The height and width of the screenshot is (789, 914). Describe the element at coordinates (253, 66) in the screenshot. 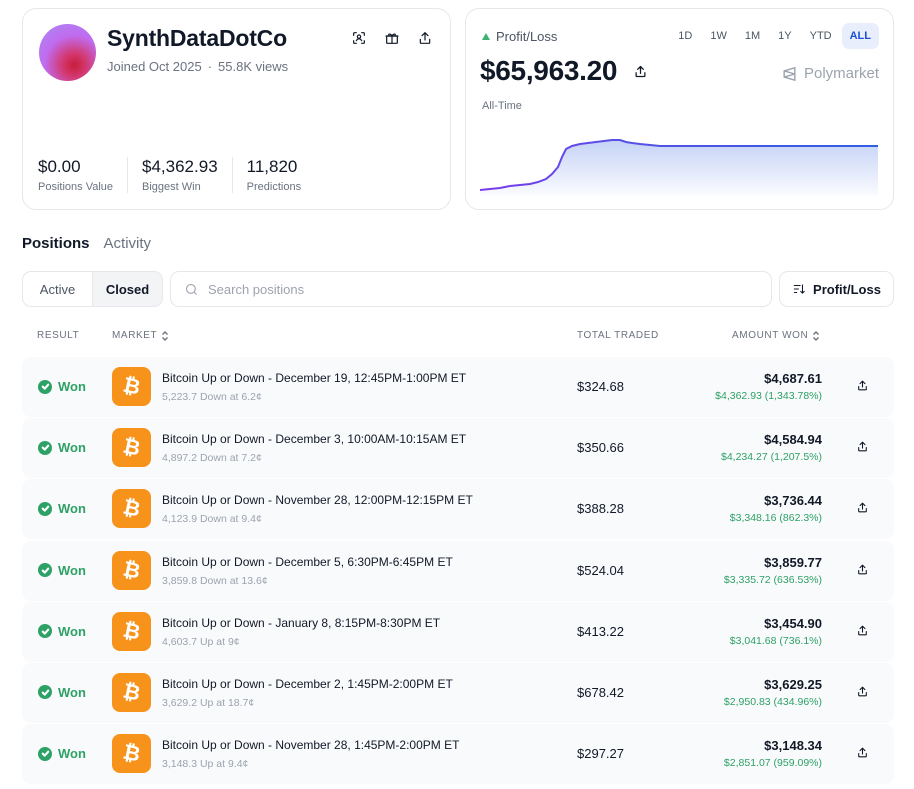

I see `view-count: 55.8K views` at that location.